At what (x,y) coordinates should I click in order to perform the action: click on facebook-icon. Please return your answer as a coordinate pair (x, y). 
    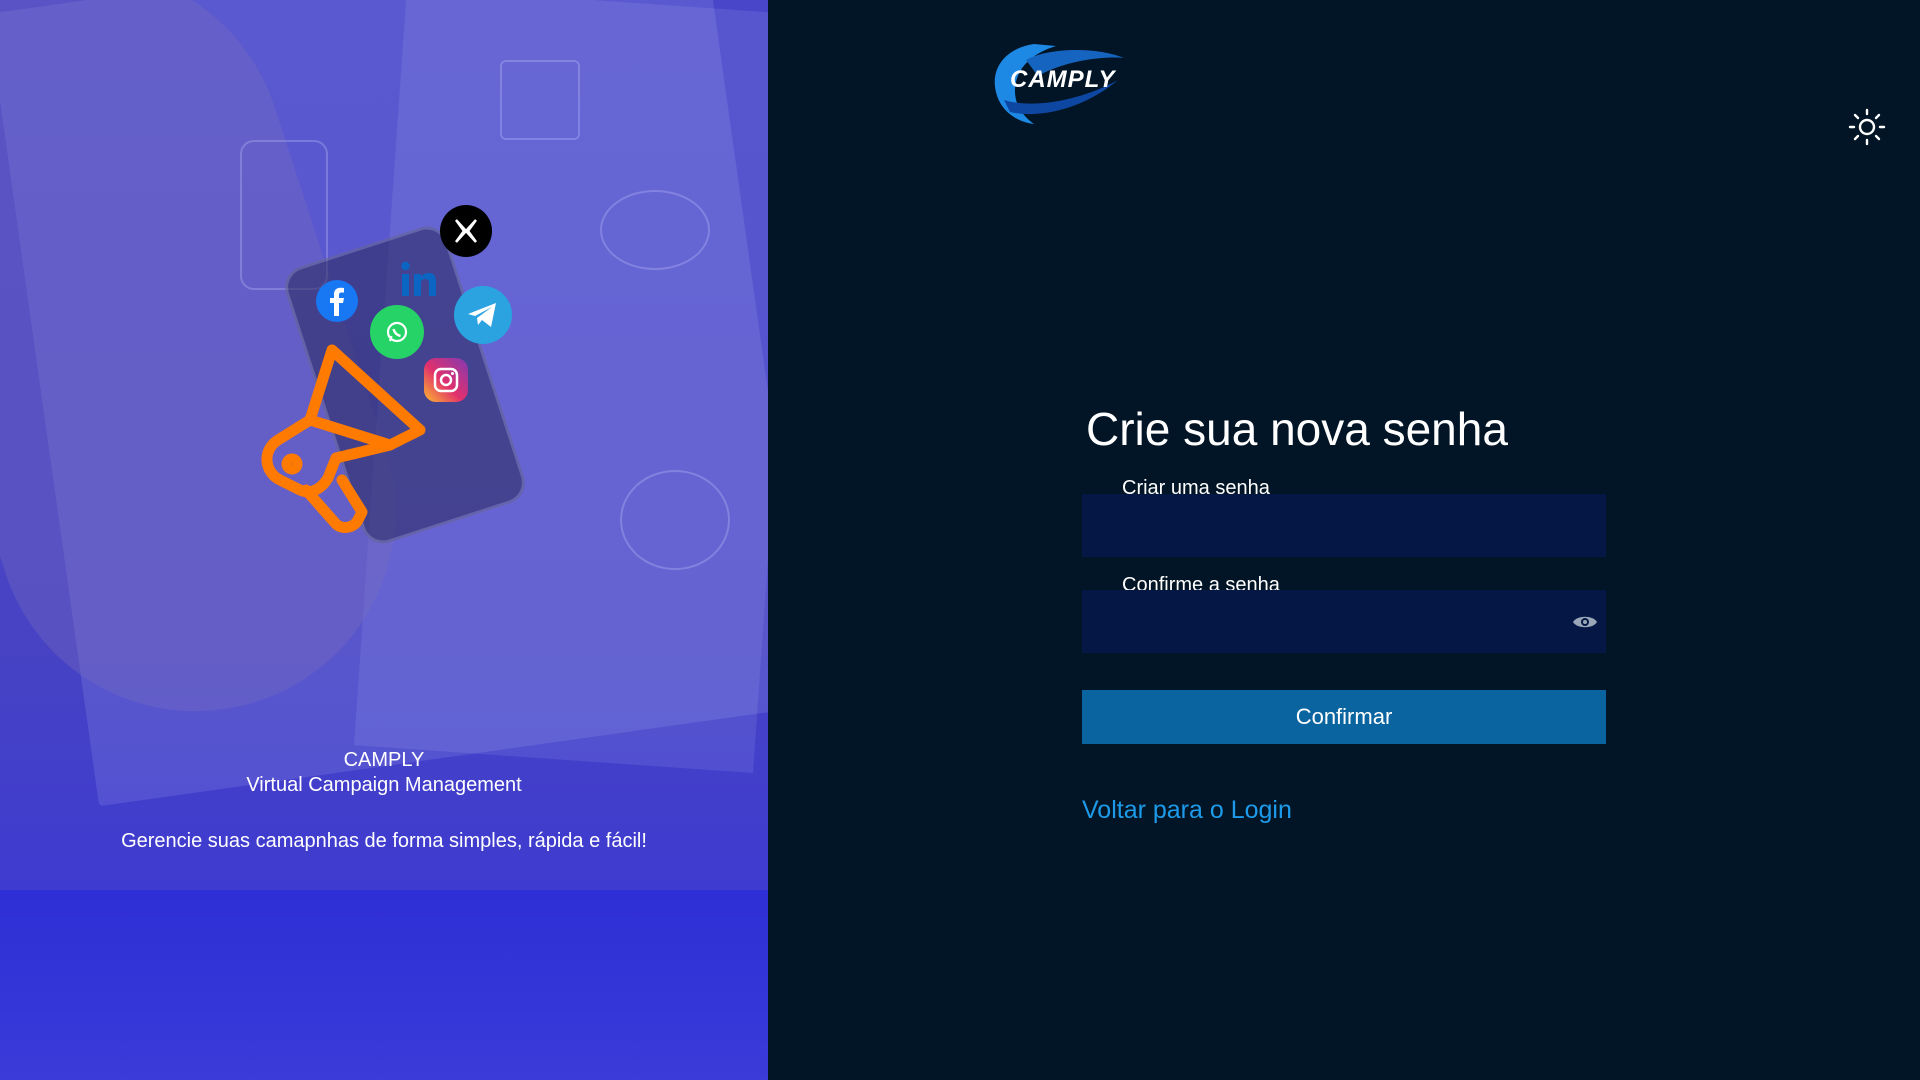
    Looking at the image, I should click on (337, 301).